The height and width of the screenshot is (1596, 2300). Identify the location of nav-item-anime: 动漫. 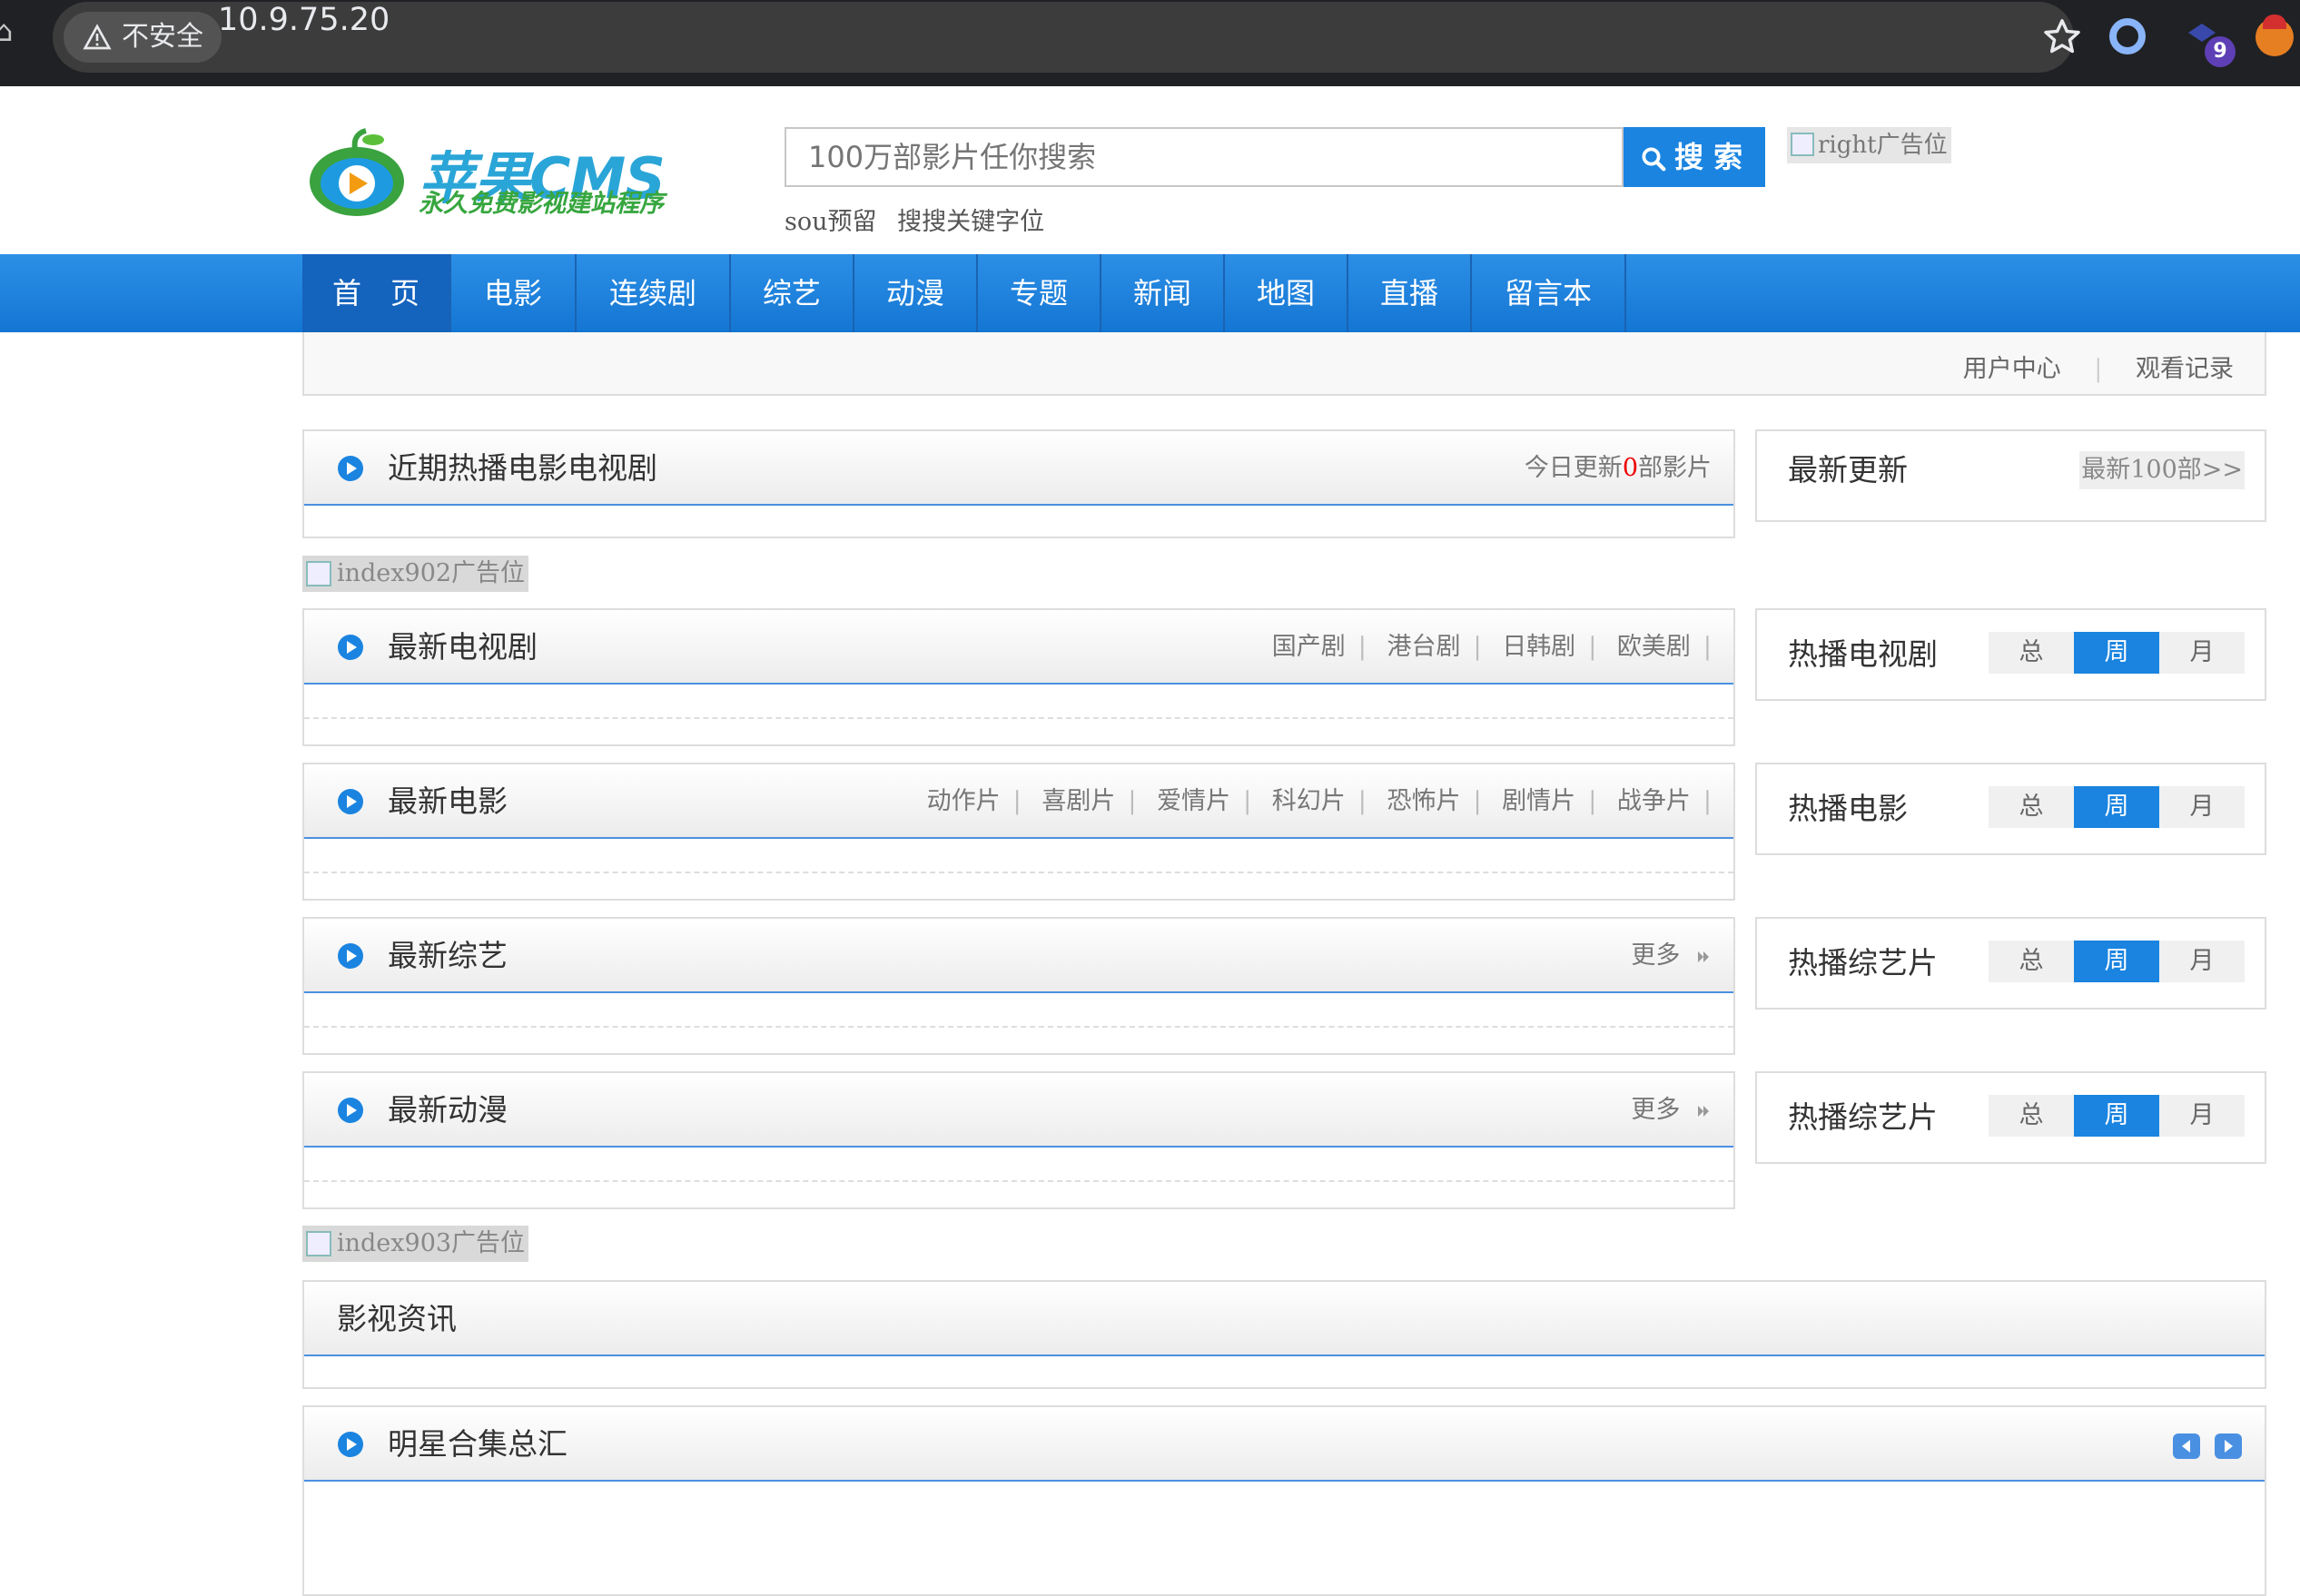
(916, 293).